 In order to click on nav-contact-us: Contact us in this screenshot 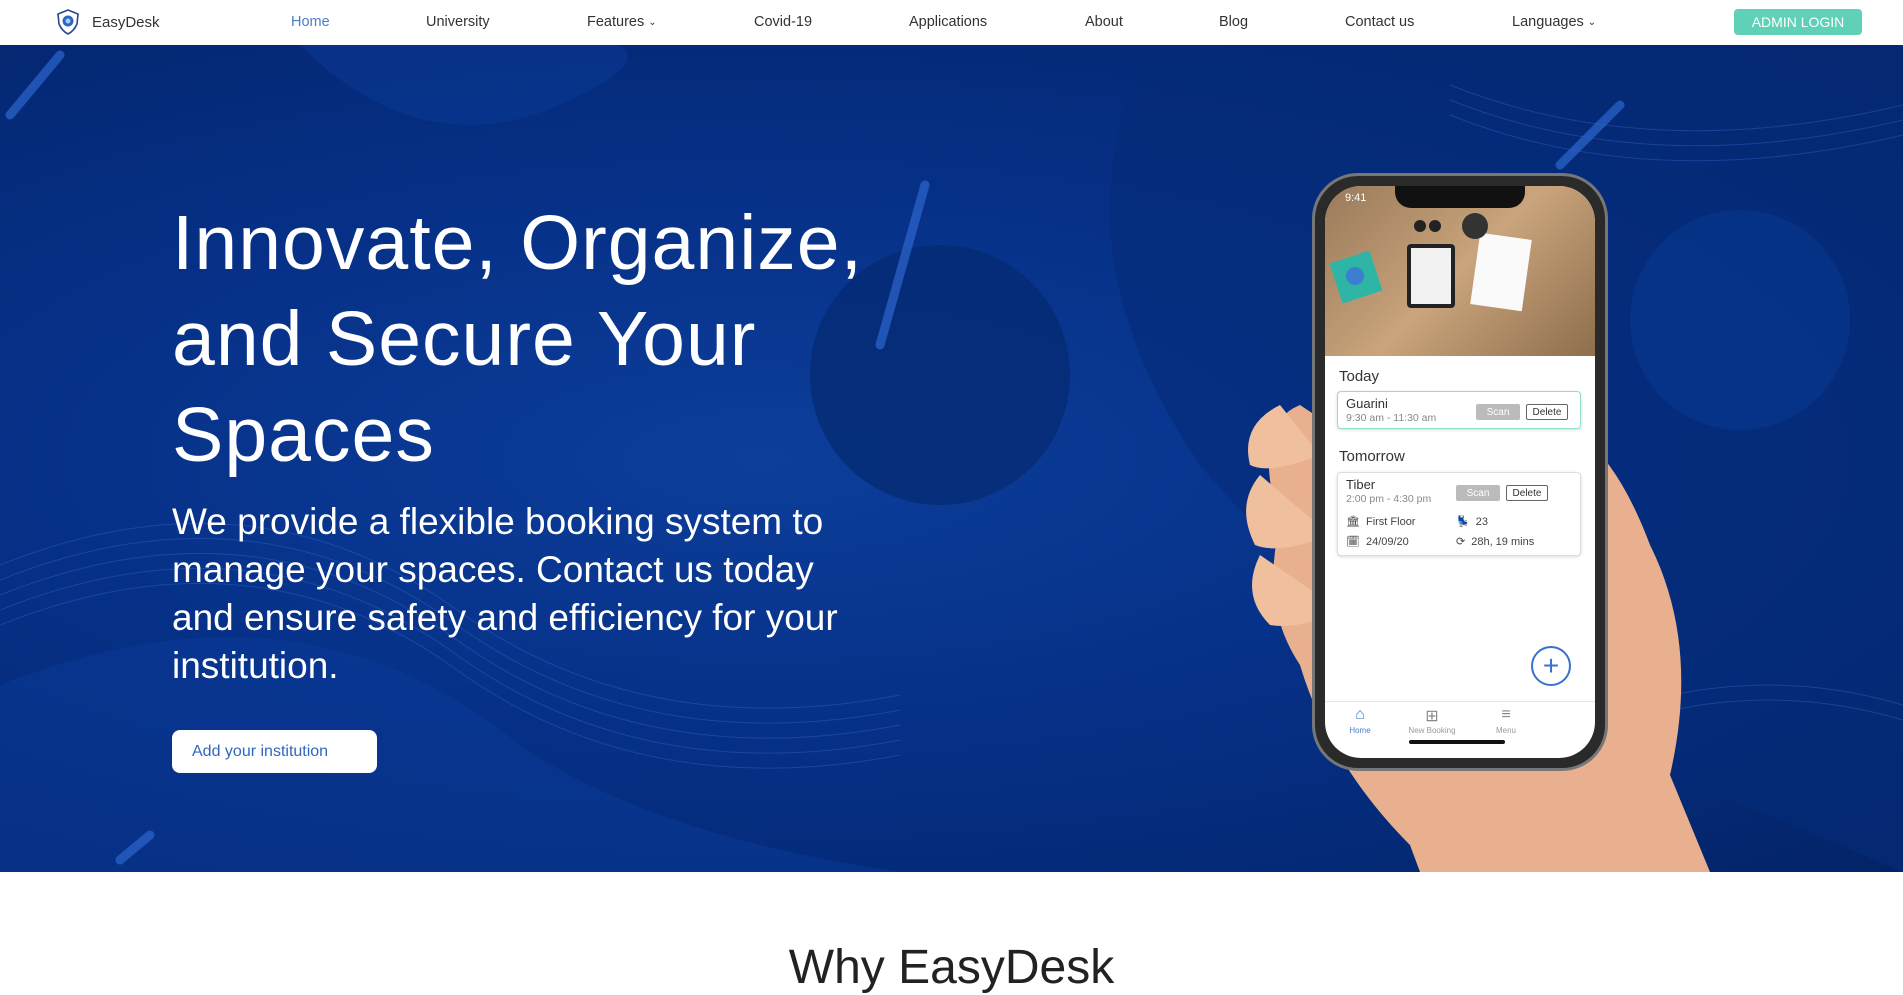, I will do `click(1379, 22)`.